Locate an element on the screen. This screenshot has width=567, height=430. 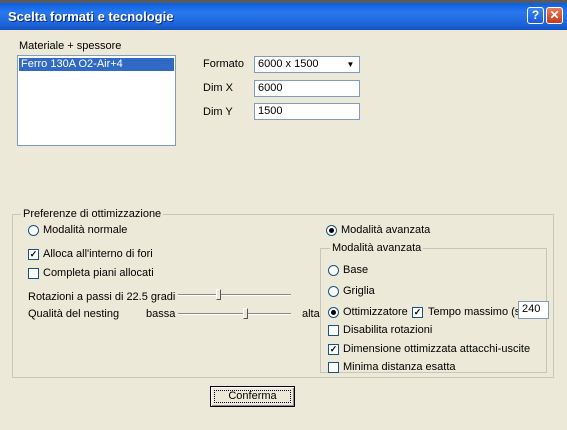
tempo-field: 240 is located at coordinates (533, 310).